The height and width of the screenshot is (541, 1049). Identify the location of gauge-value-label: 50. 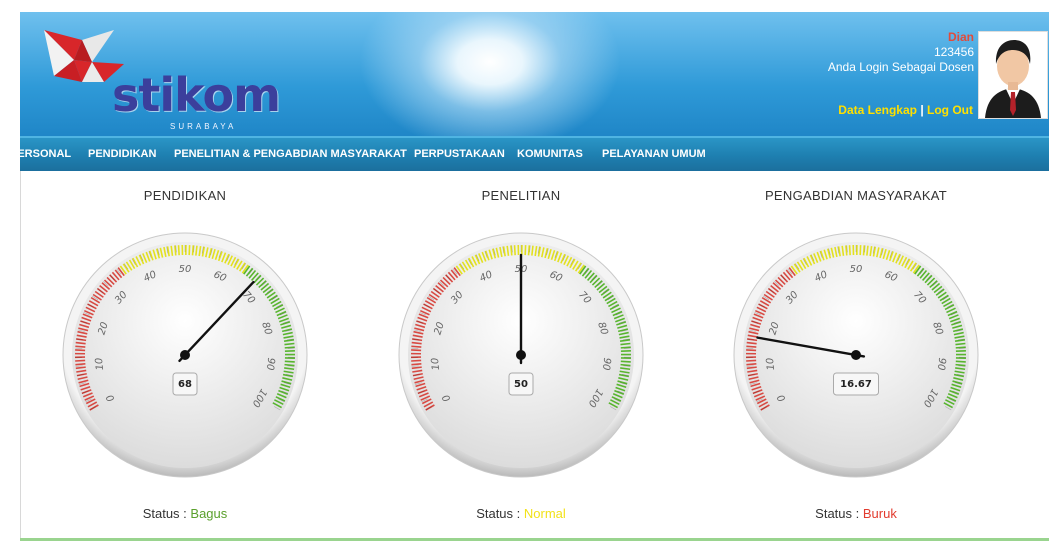
(521, 384).